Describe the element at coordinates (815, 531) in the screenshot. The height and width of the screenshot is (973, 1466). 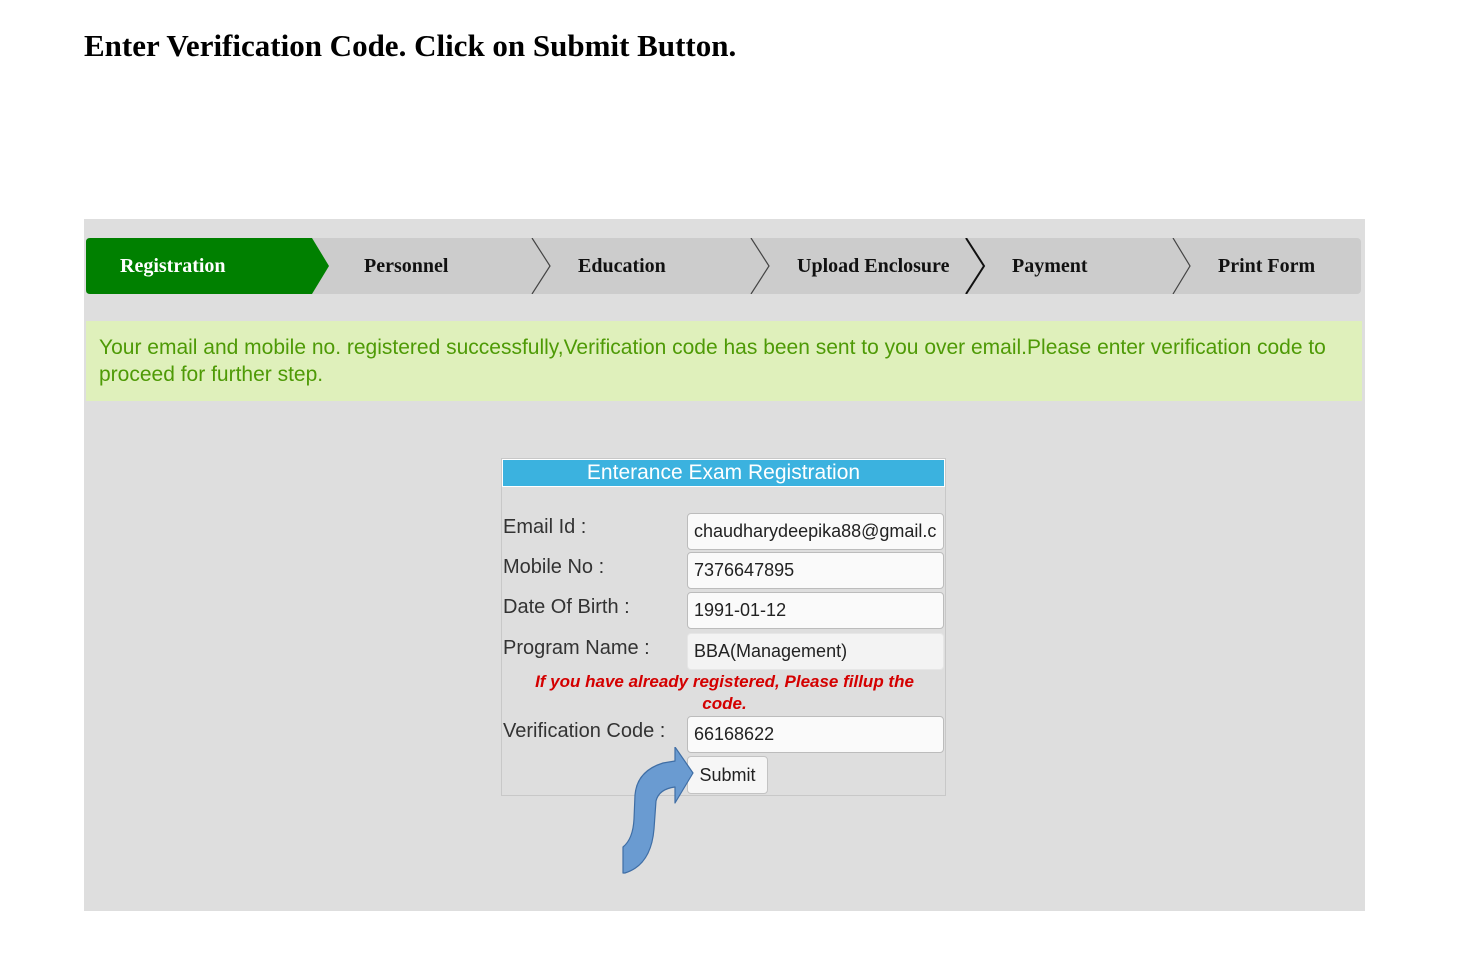
I see `email-field` at that location.